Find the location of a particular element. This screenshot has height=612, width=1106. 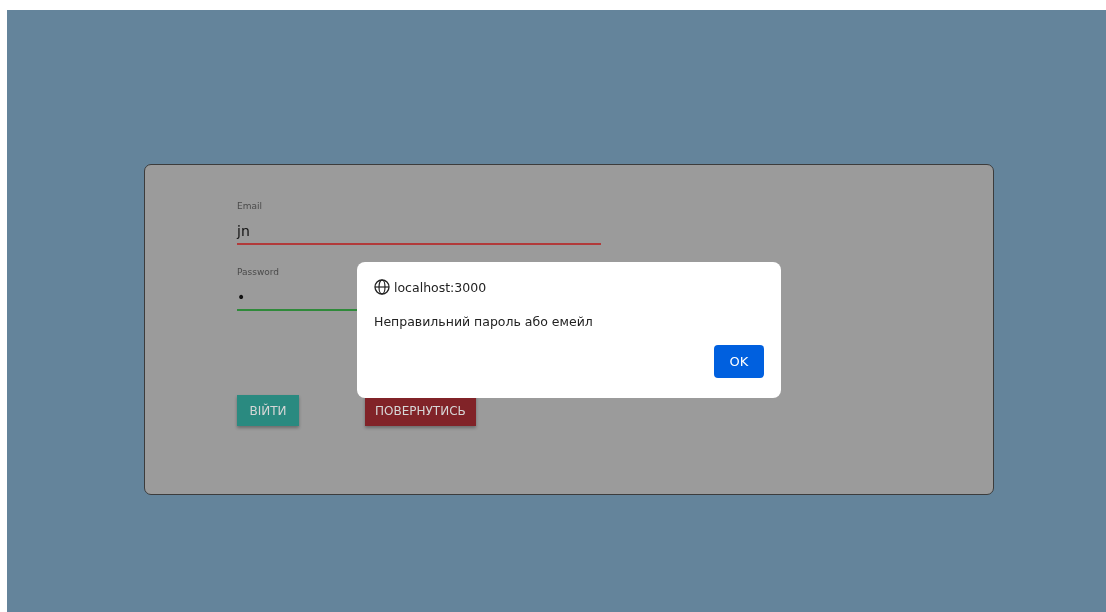

dialog-message: Неправильний пароль або емейл is located at coordinates (484, 321).